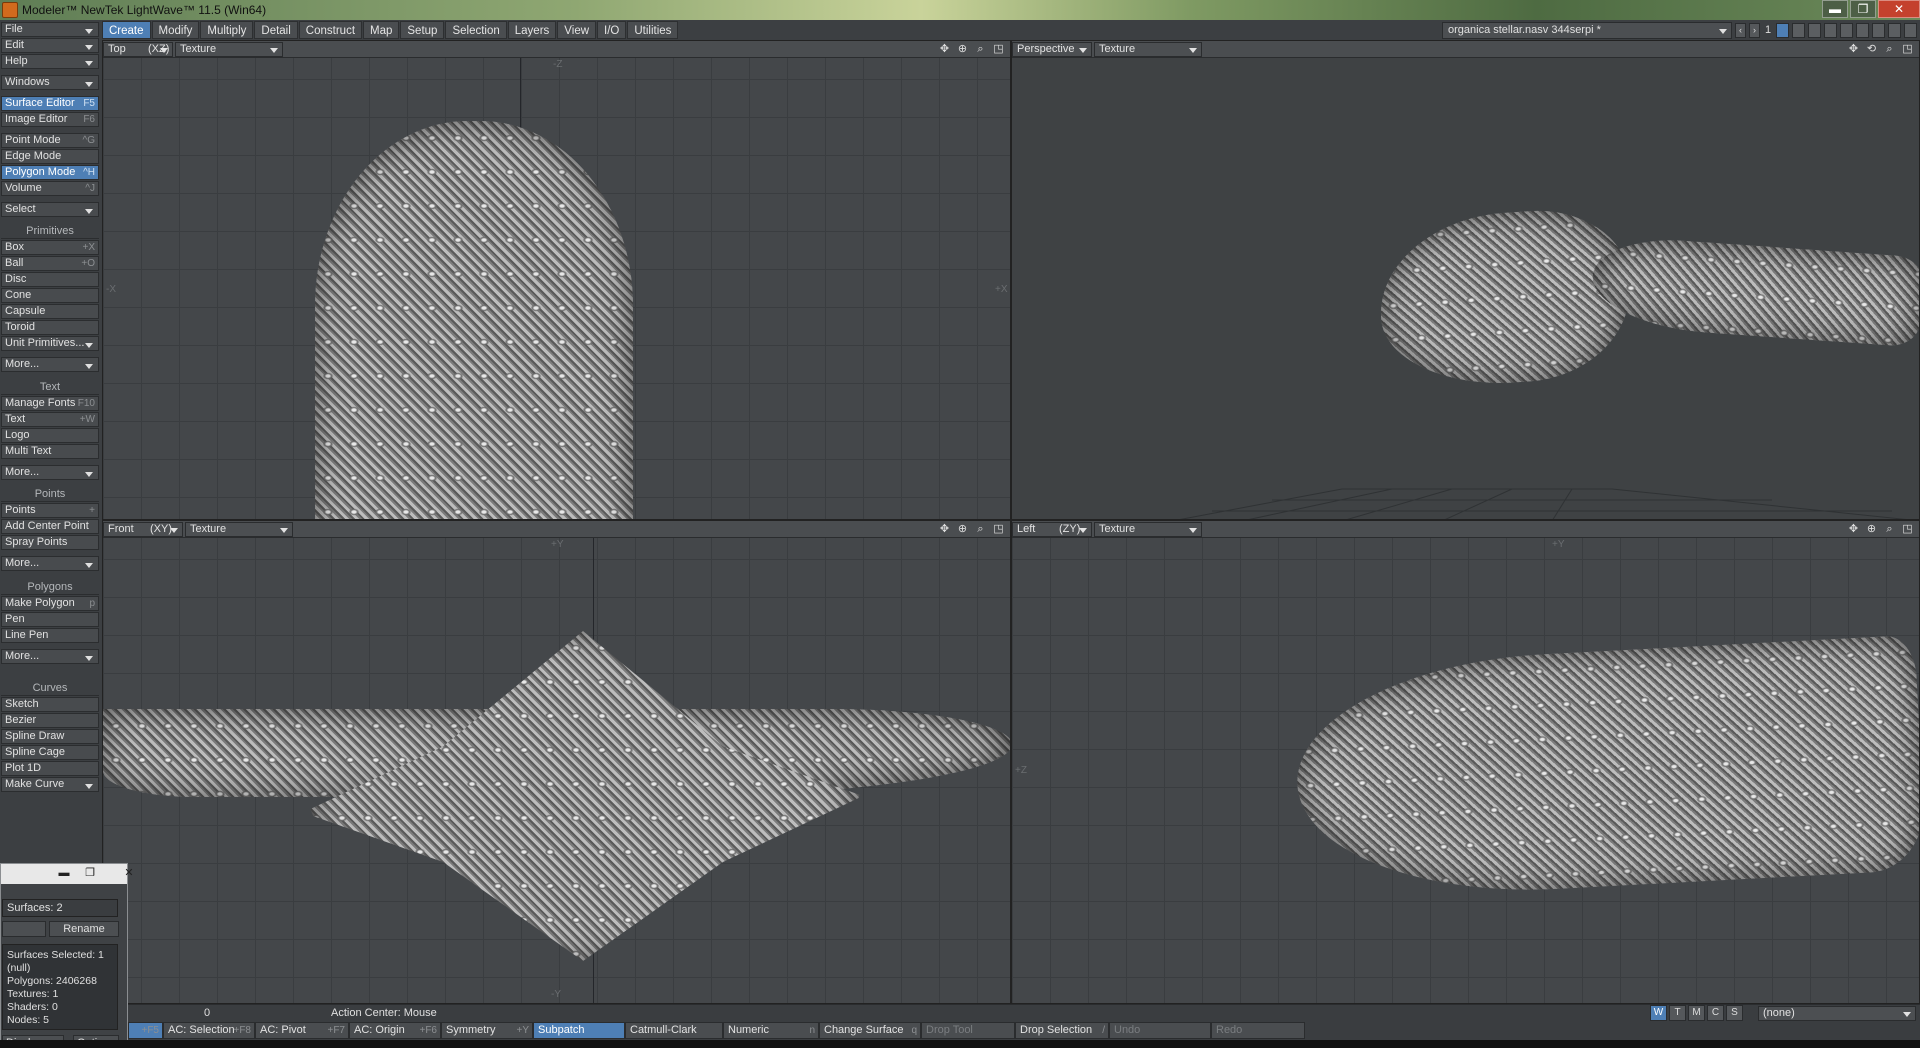 The height and width of the screenshot is (1048, 1920). I want to click on windows-menu: Windows, so click(50, 82).